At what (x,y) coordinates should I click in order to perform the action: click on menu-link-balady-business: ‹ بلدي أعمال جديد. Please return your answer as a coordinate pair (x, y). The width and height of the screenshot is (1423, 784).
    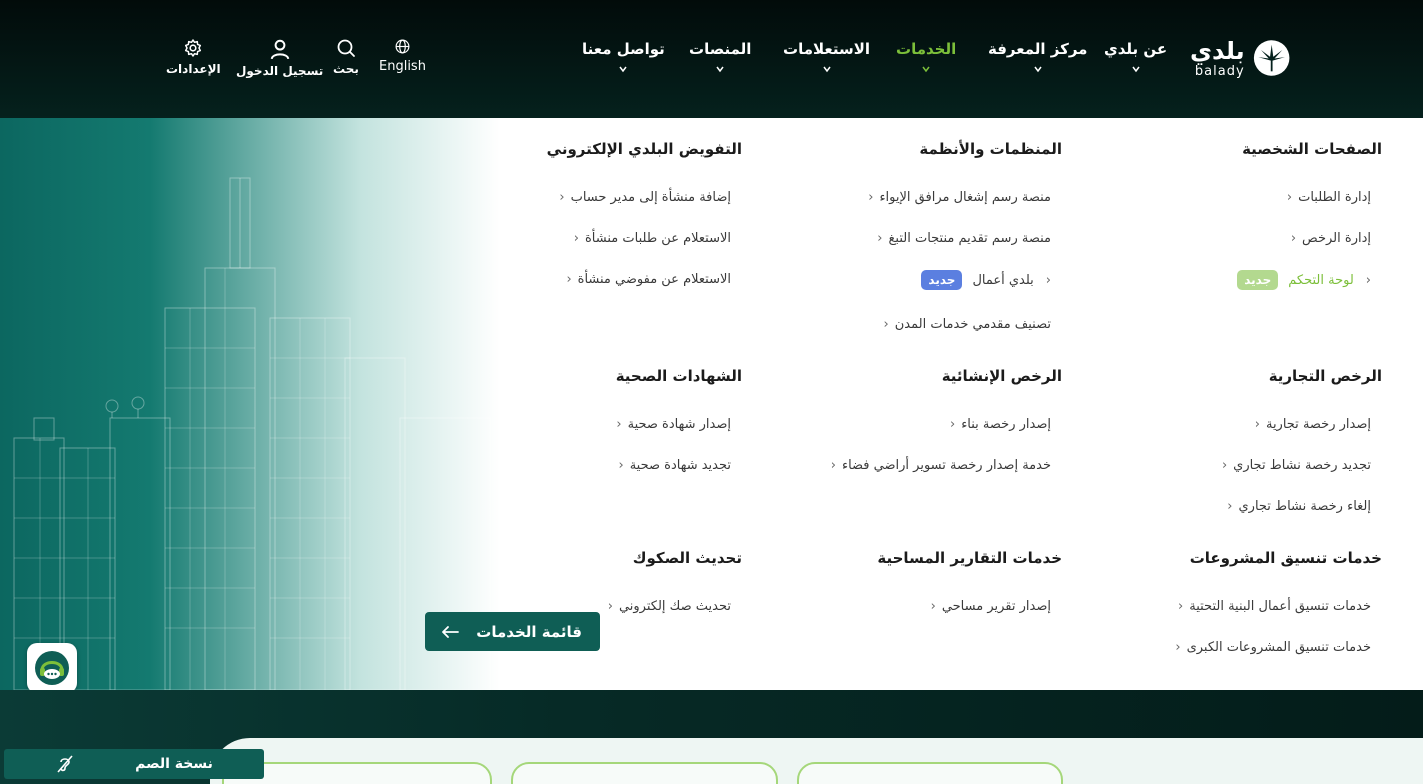
    Looking at the image, I should click on (986, 280).